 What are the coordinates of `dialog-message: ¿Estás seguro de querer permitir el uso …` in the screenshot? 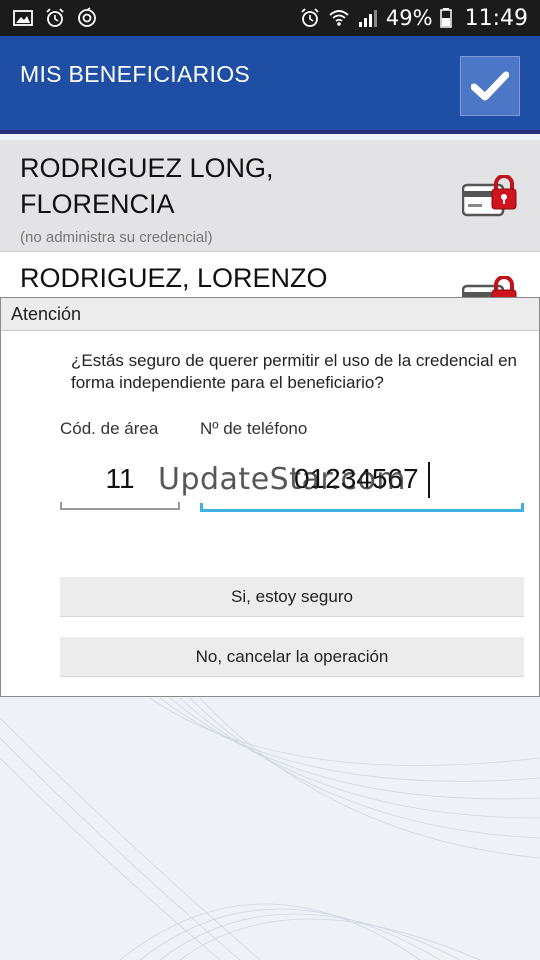 It's located at (294, 371).